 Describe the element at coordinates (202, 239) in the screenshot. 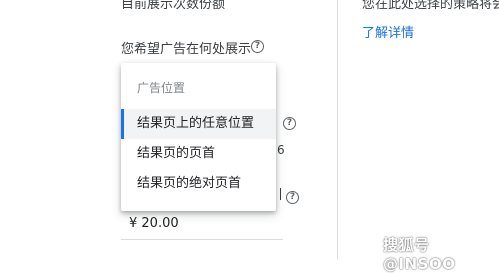

I see `amount-field-underline` at that location.